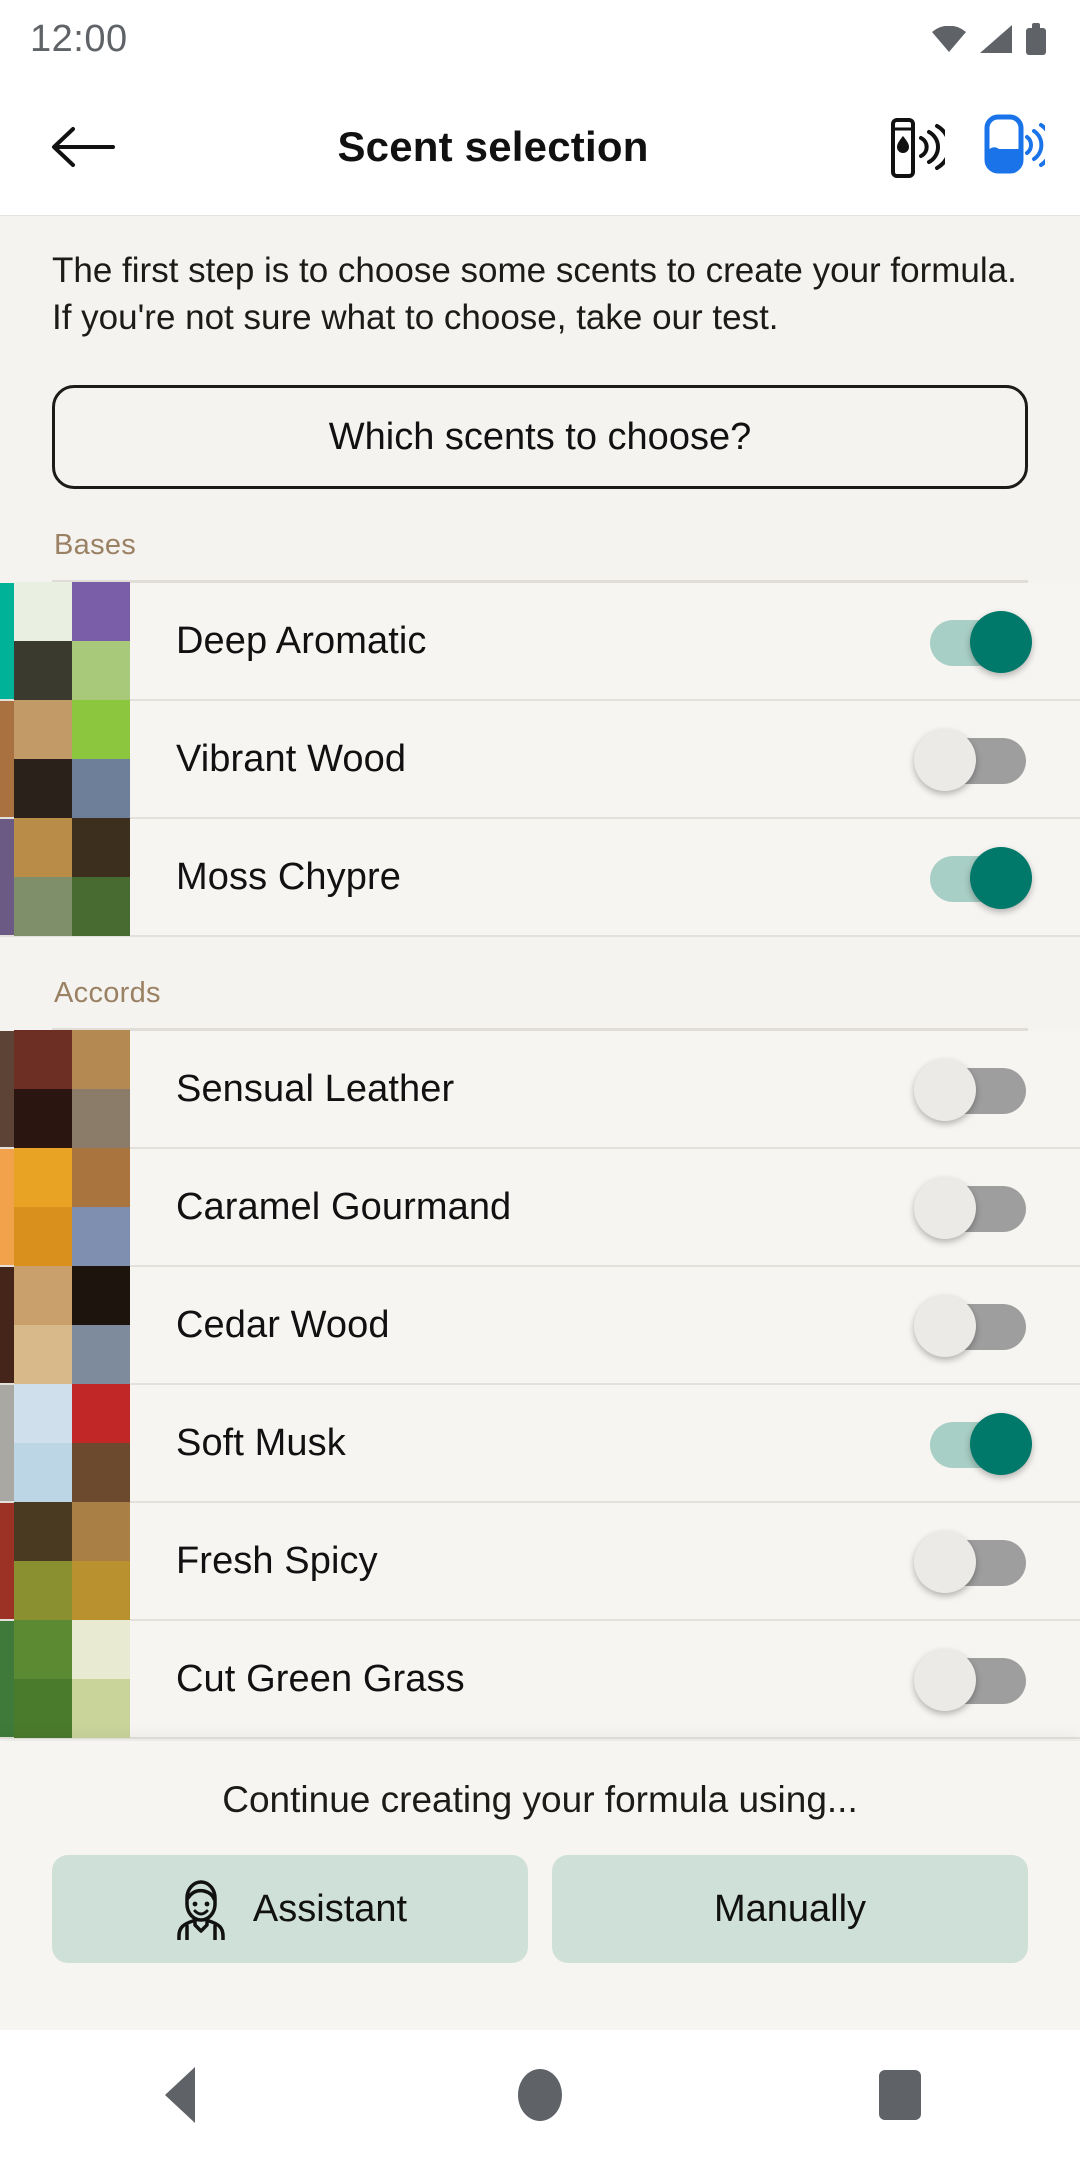 Image resolution: width=1080 pixels, height=2160 pixels. I want to click on status-bar: 12:00, so click(540, 39).